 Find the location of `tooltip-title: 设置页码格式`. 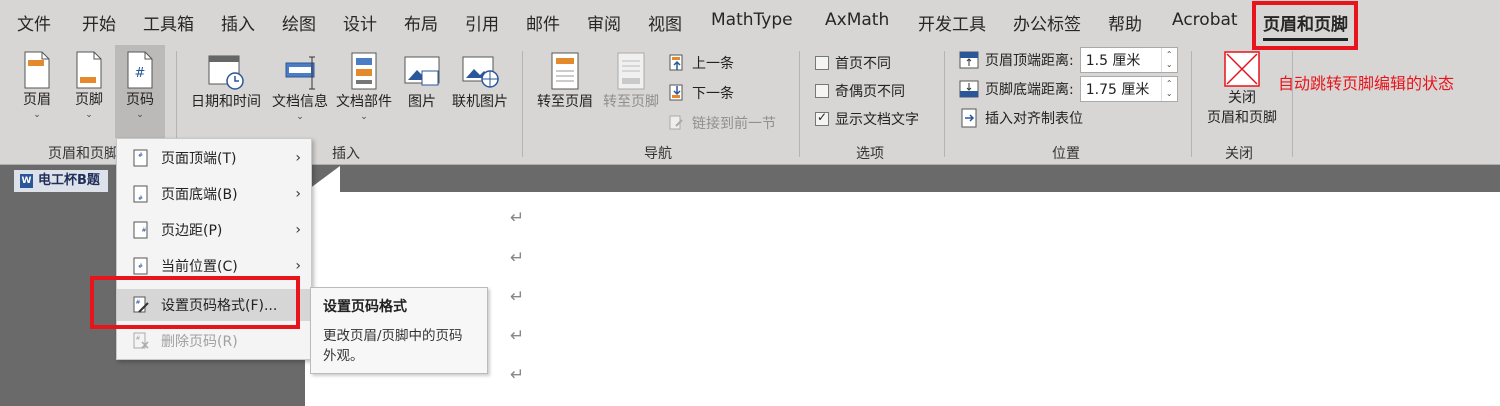

tooltip-title: 设置页码格式 is located at coordinates (365, 307).